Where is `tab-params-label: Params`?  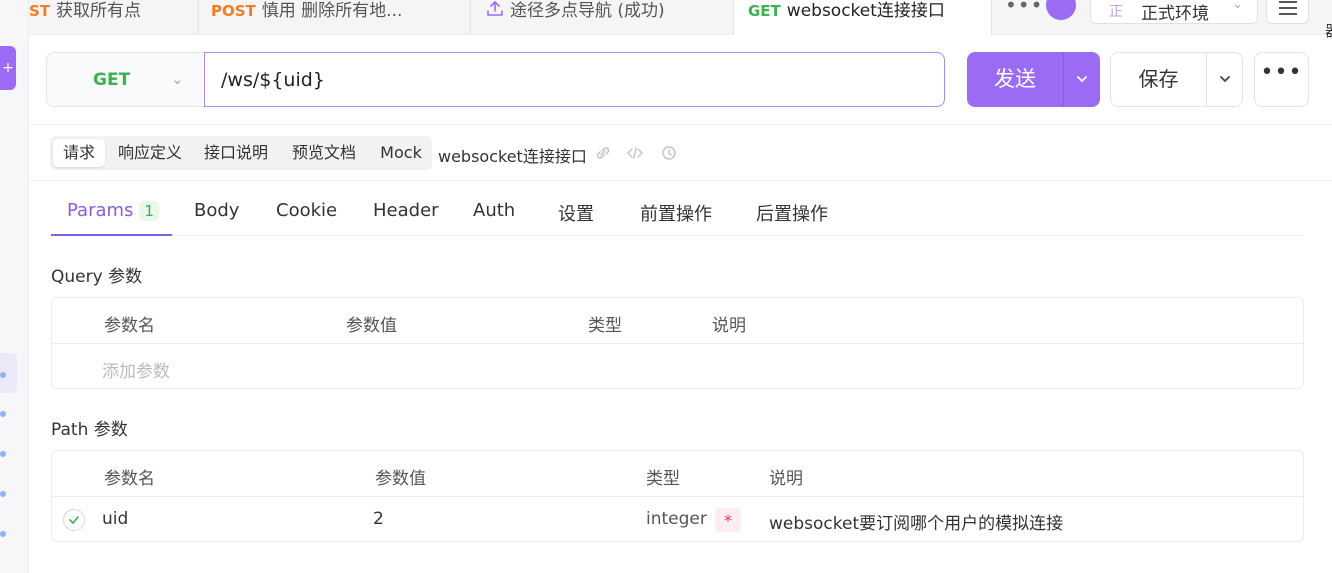 tab-params-label: Params is located at coordinates (100, 210).